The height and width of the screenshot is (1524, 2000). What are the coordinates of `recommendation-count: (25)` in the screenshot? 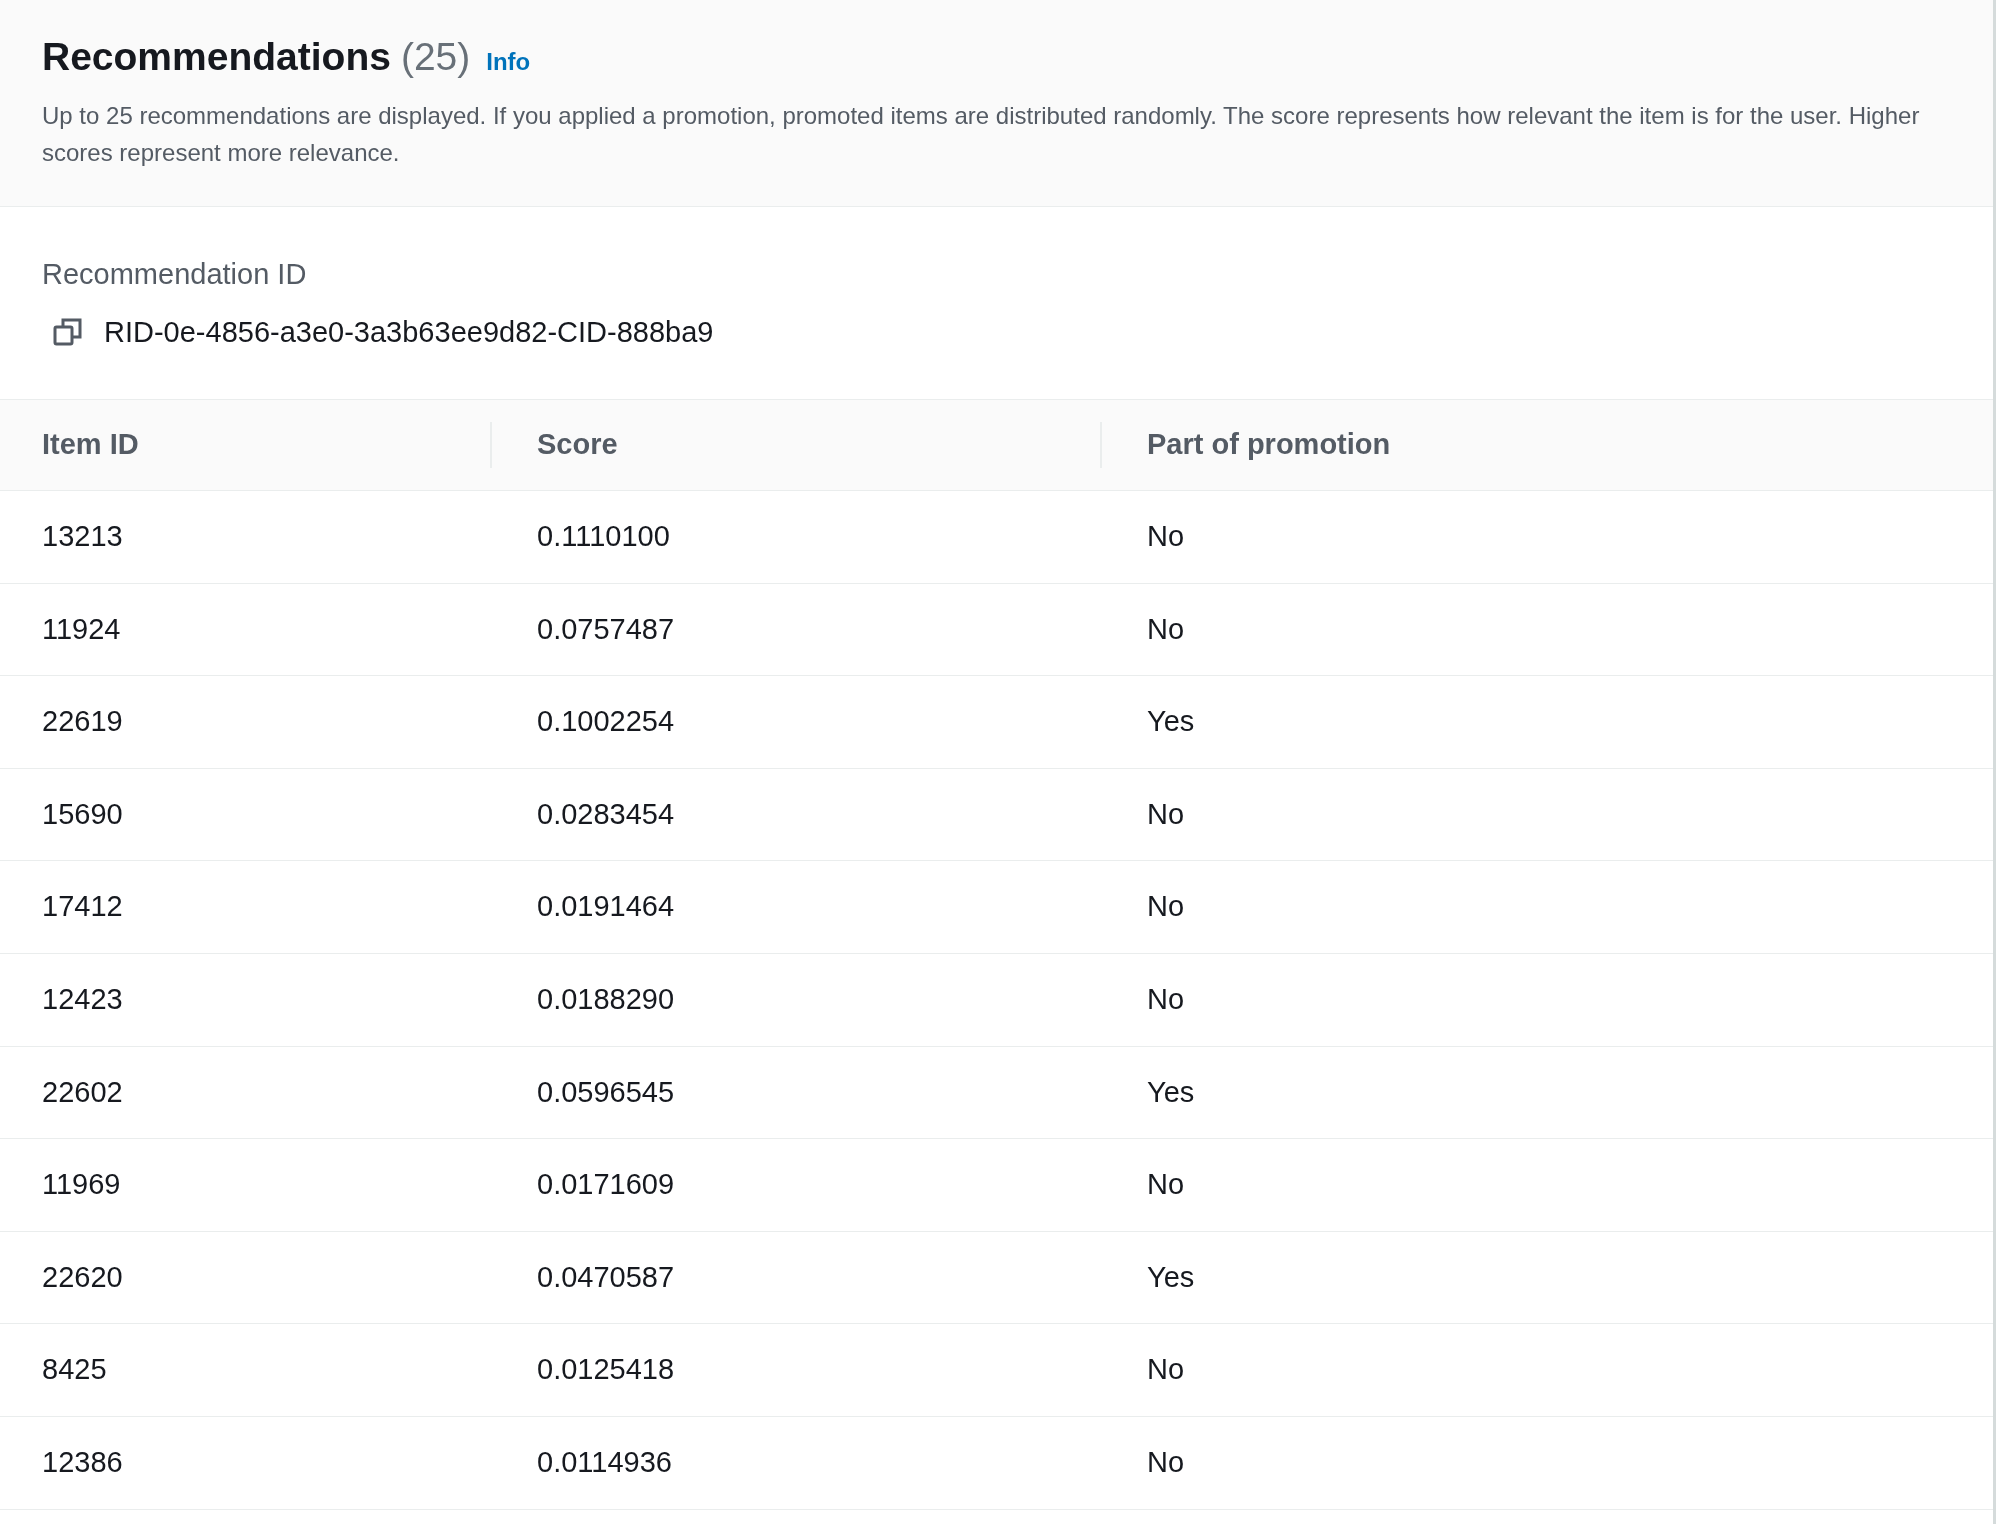 It's located at (435, 57).